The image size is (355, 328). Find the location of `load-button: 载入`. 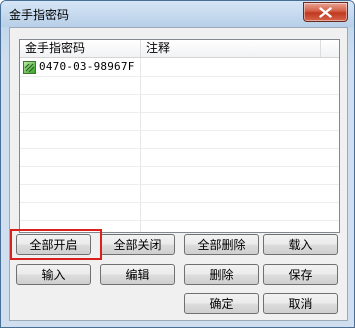

load-button: 载入 is located at coordinates (300, 244).